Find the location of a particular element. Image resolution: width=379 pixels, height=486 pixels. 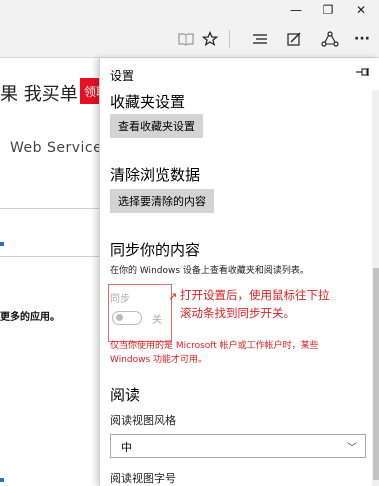

web-note-icon is located at coordinates (294, 39).